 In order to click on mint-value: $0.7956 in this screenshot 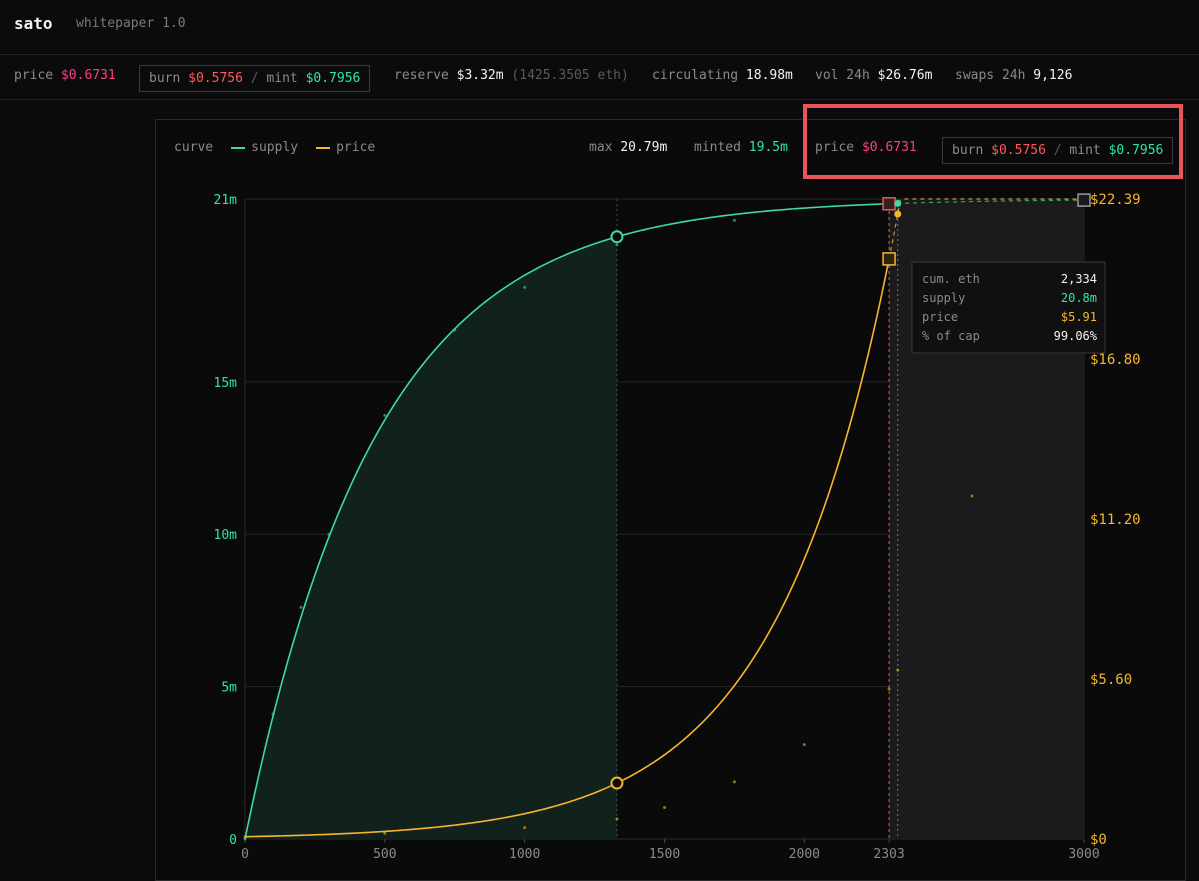, I will do `click(333, 78)`.